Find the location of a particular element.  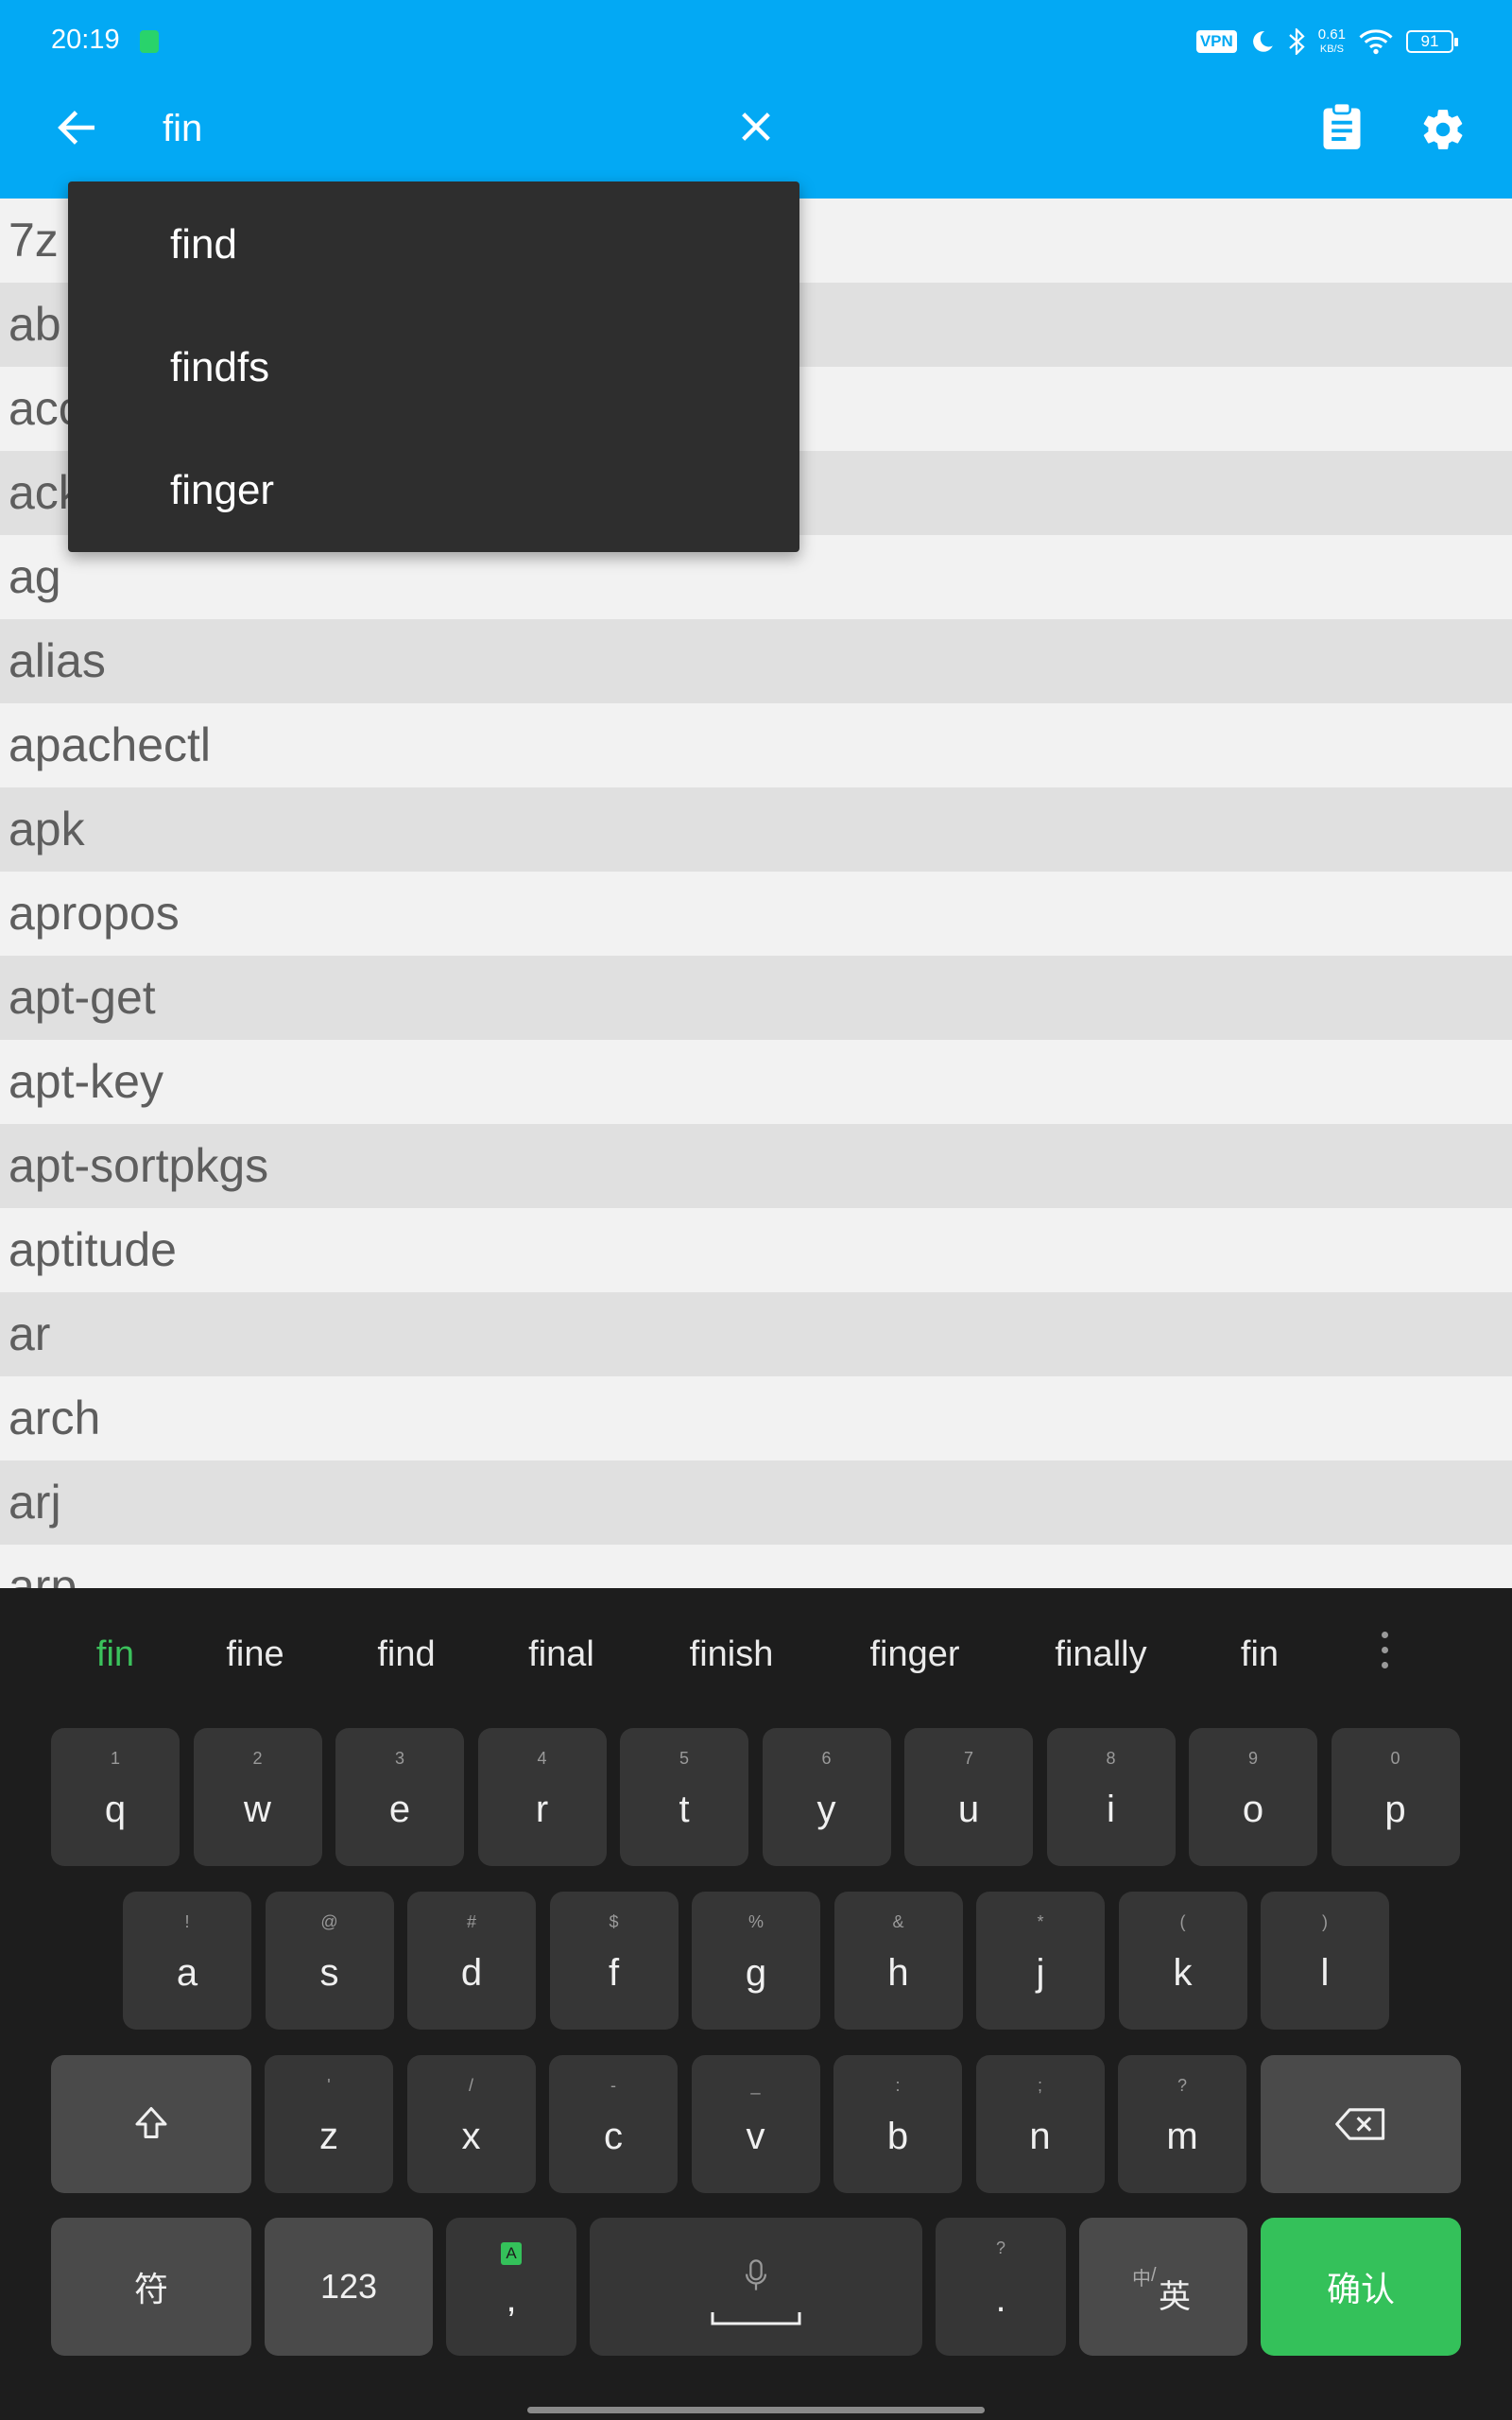

search-input is located at coordinates (427, 129).